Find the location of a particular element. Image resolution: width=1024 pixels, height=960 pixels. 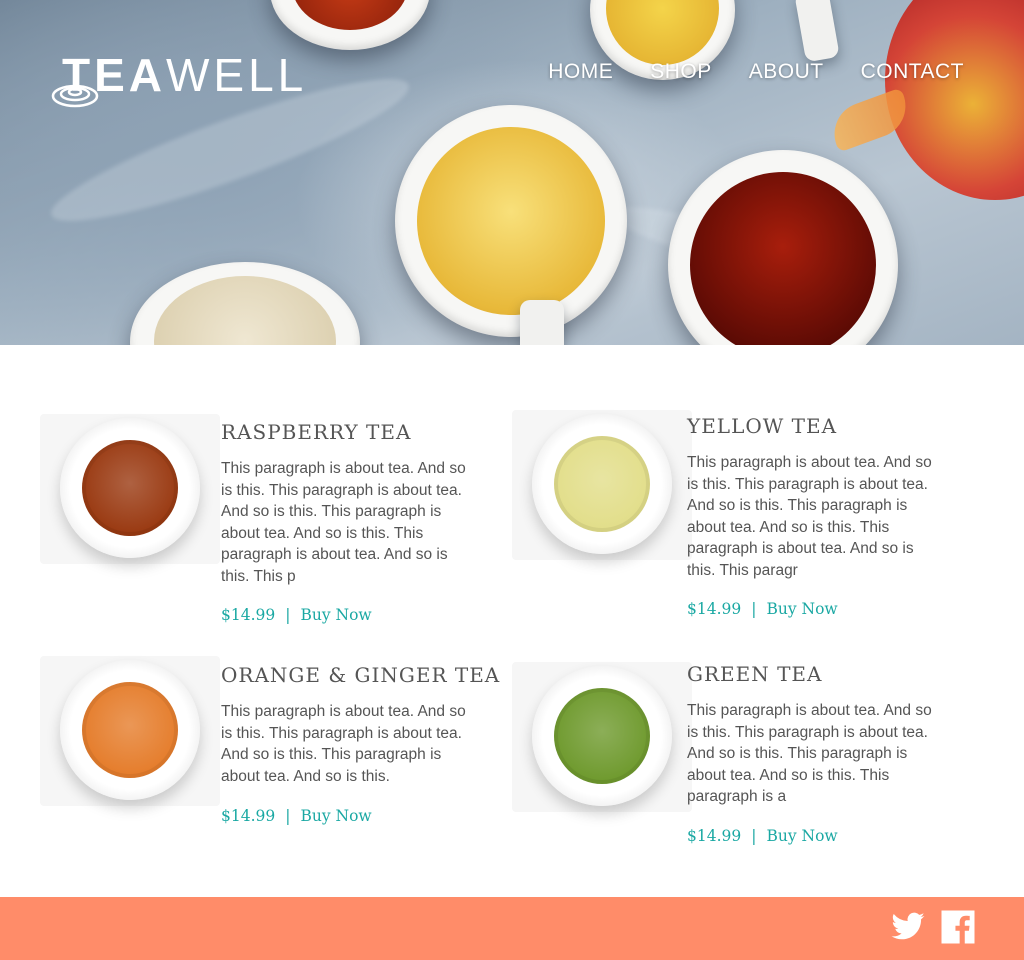

product-title: RASPBERRY TEA is located at coordinates (316, 432).